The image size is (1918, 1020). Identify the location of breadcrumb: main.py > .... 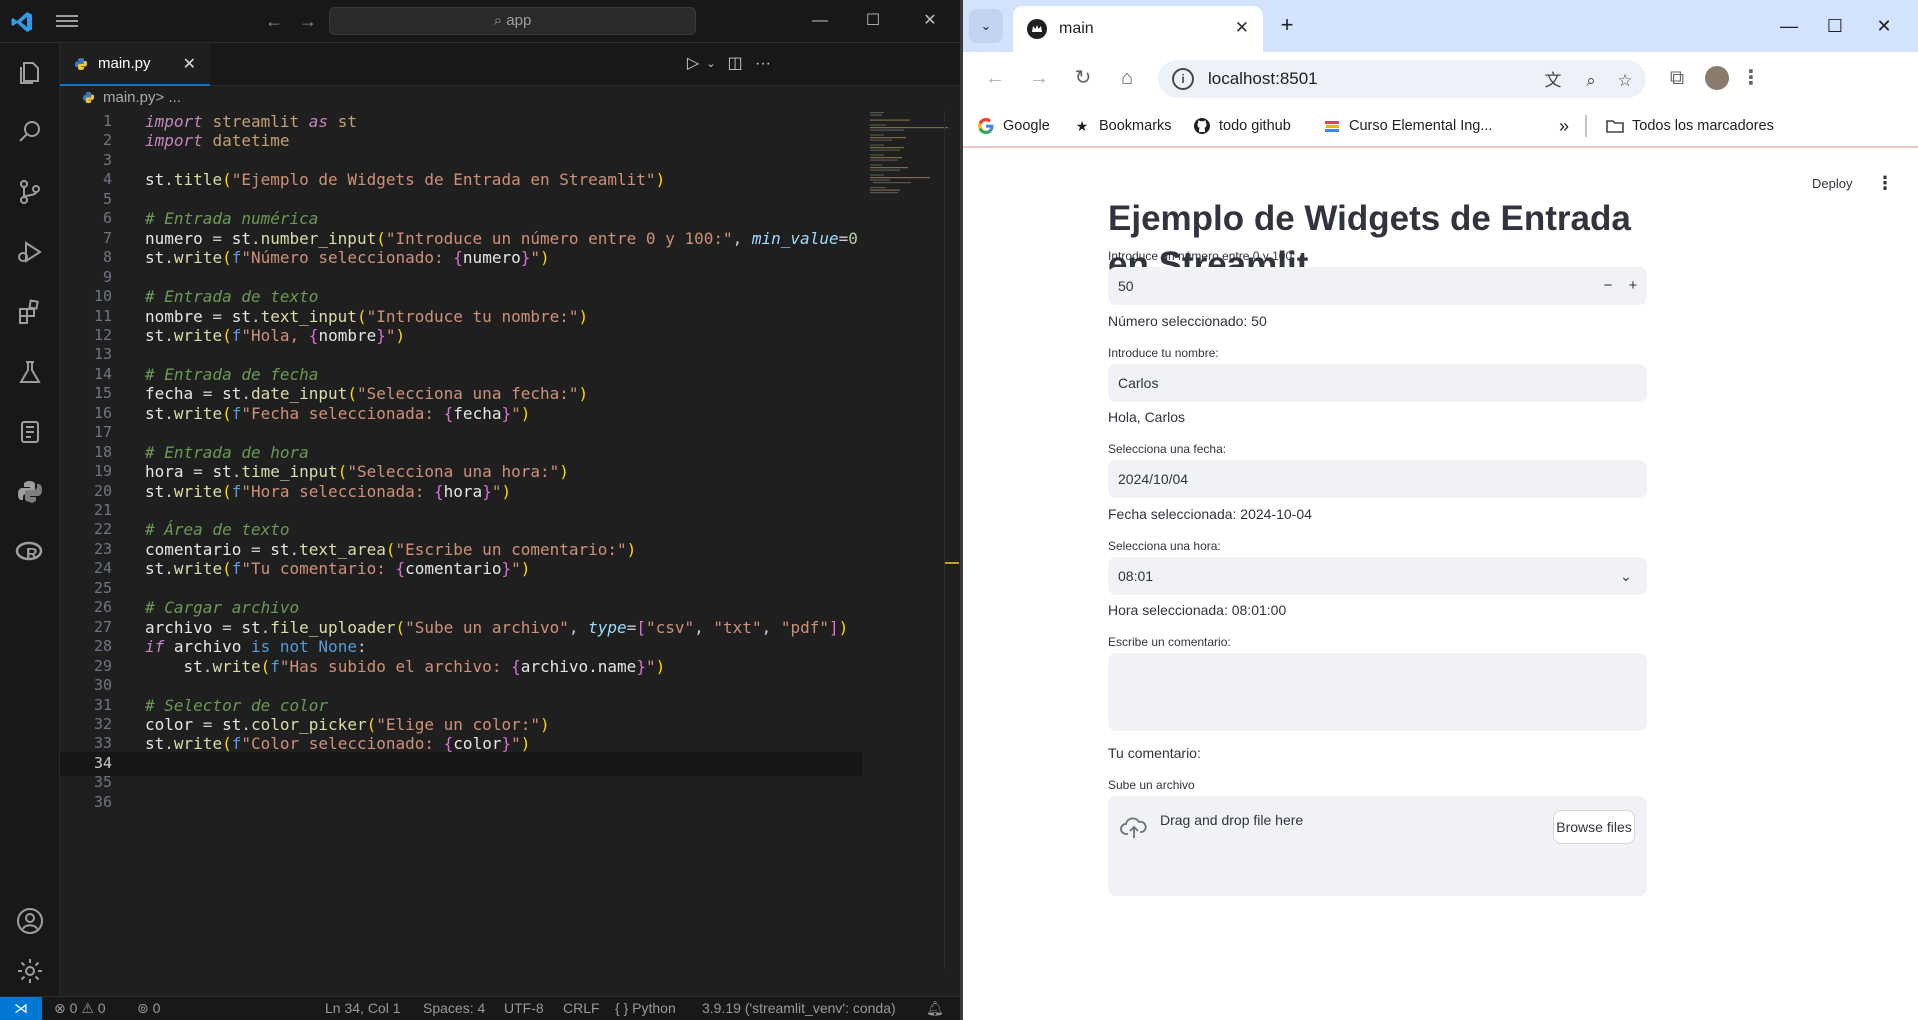
(510, 97).